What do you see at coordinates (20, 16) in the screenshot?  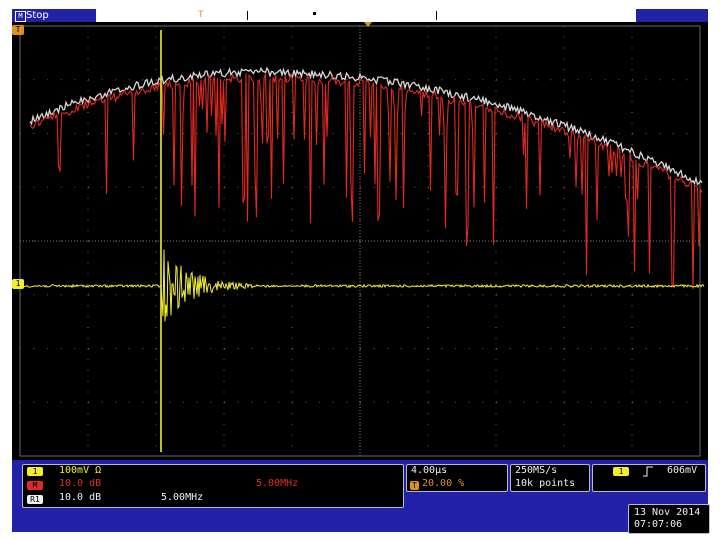 I see `channel-chip: M` at bounding box center [20, 16].